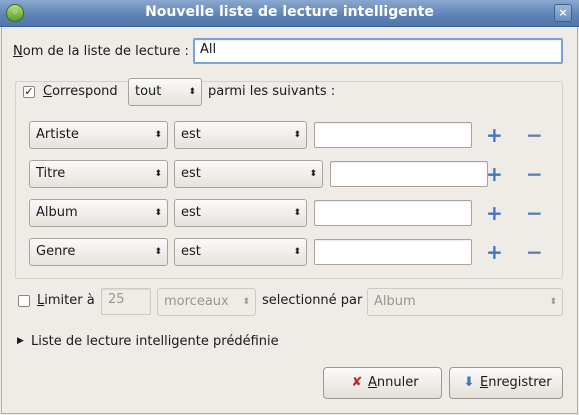 The width and height of the screenshot is (579, 415). I want to click on rule-field-combo: Artiste ⬍, so click(98, 135).